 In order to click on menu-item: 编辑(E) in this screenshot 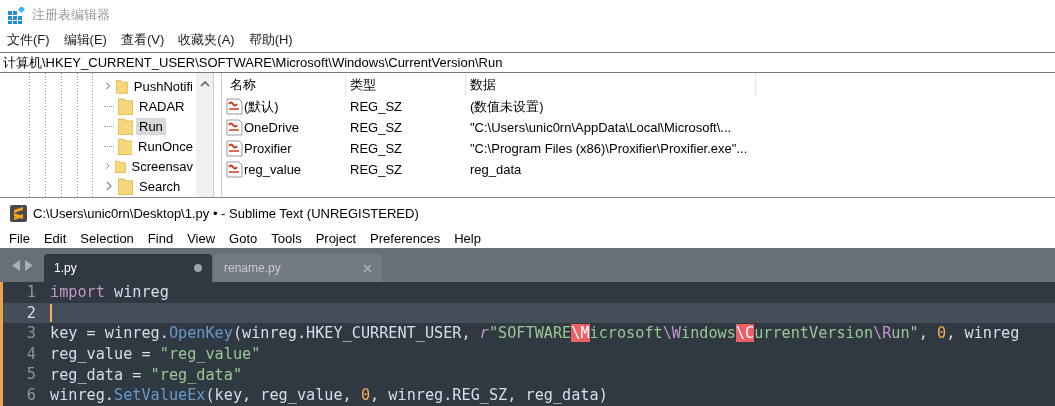, I will do `click(85, 40)`.